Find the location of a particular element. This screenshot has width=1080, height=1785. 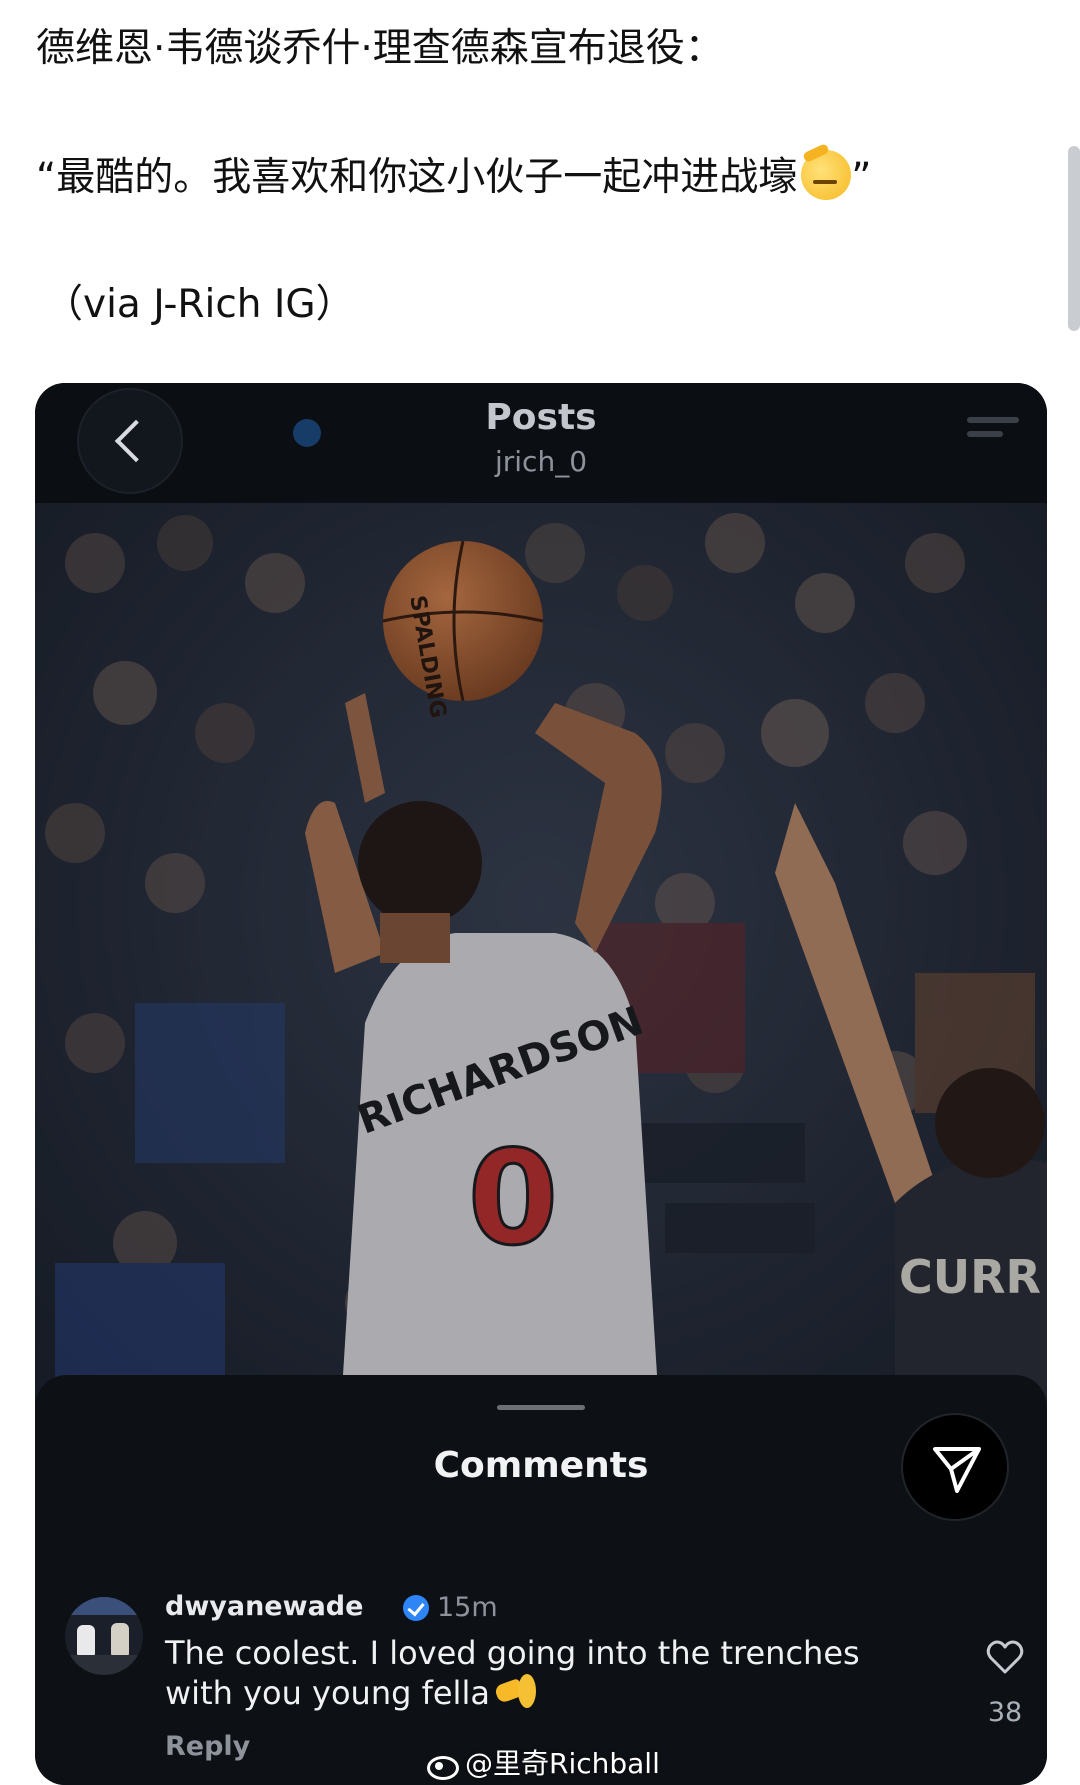

weibo-icon is located at coordinates (442, 1765).